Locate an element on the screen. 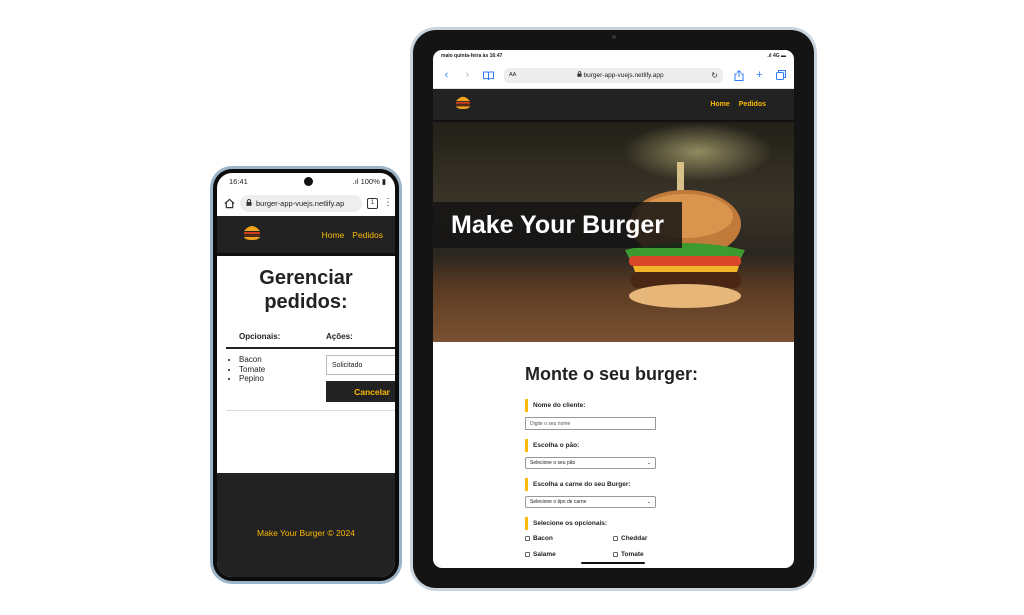 Image resolution: width=1024 pixels, height=615 pixels. book-icon is located at coordinates (488, 75).